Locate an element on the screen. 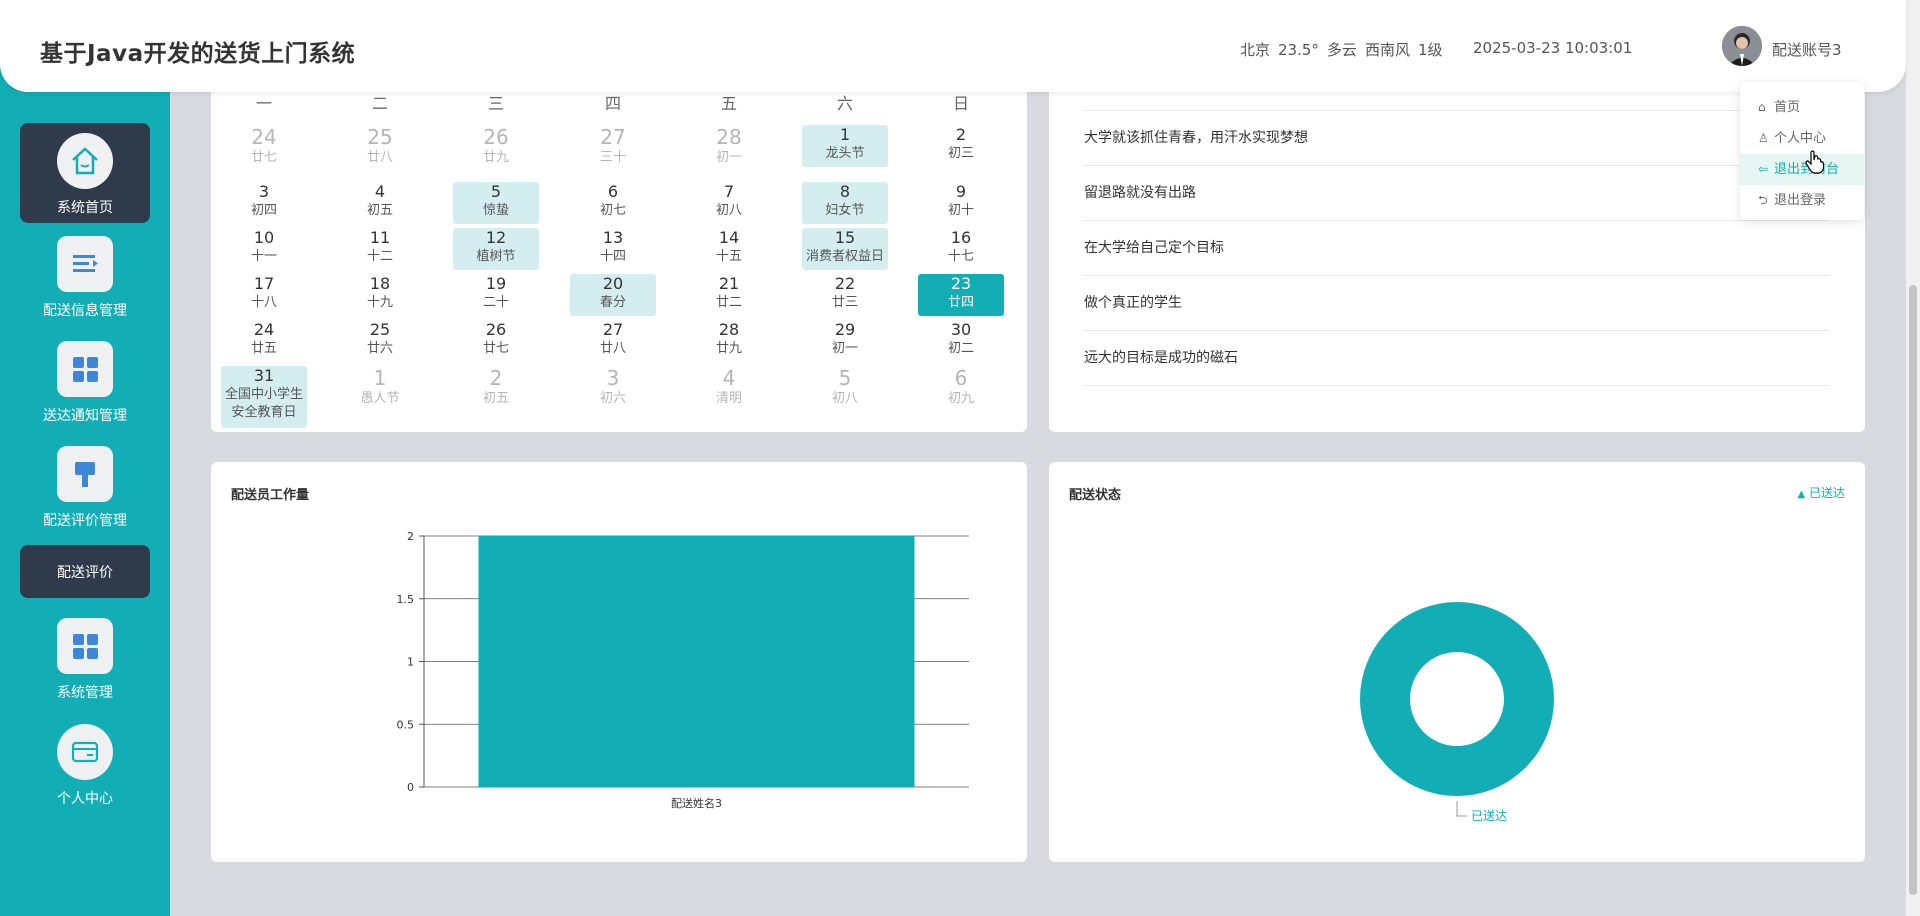 The width and height of the screenshot is (1920, 916). day-lunar: 十四 is located at coordinates (612, 256).